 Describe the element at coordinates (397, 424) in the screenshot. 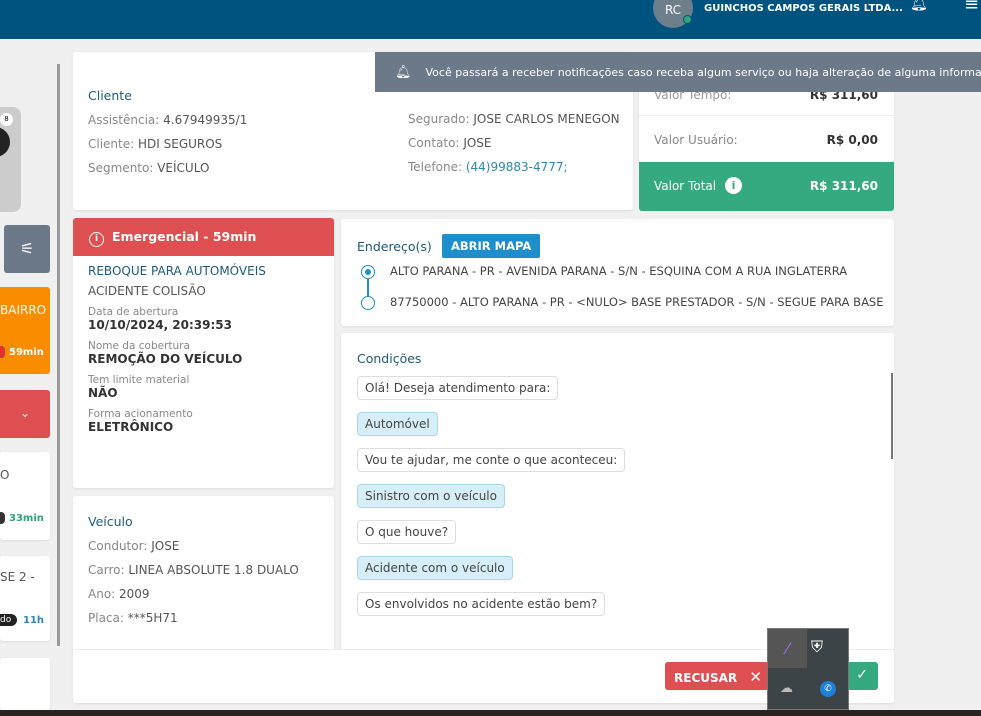

I see `user-reply-bubble: Automóvel` at that location.